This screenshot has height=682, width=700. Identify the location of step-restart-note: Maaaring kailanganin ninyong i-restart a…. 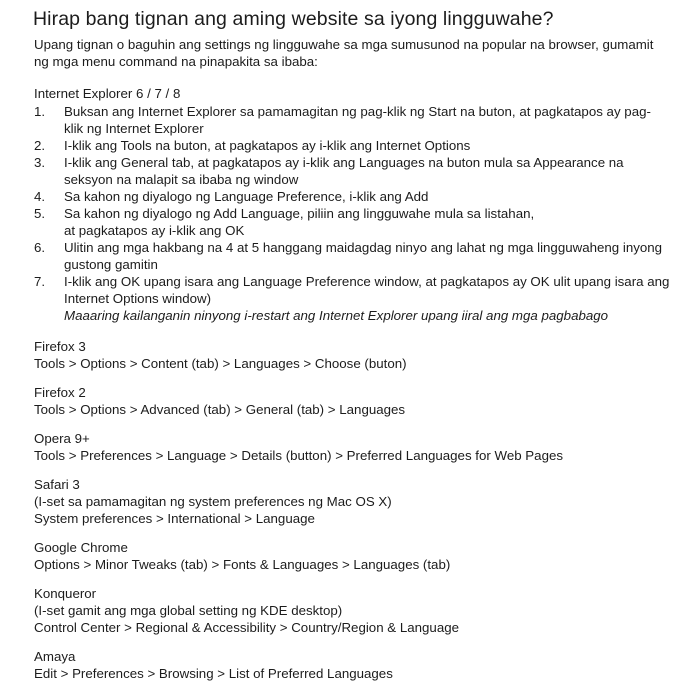
(336, 315).